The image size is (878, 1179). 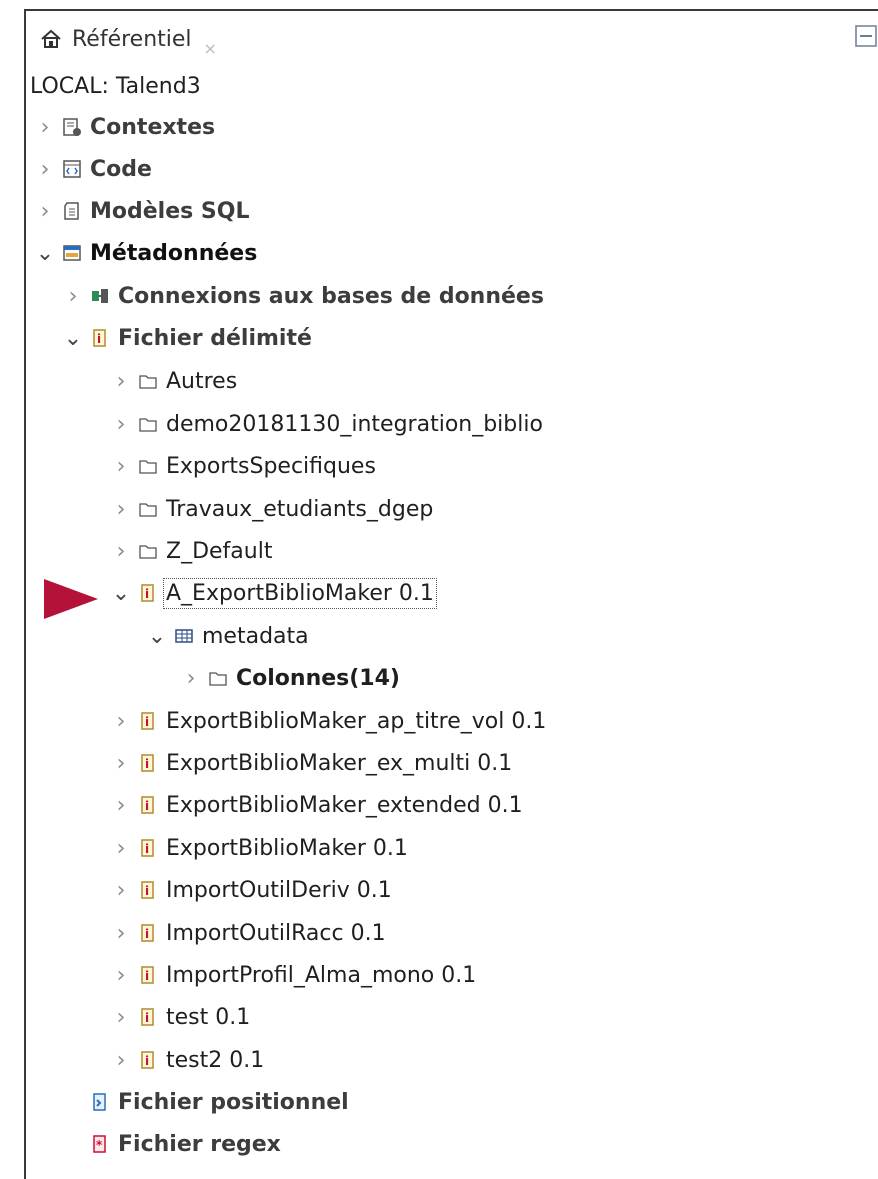 I want to click on tree-item-folder: › Z_Default, so click(x=191, y=551).